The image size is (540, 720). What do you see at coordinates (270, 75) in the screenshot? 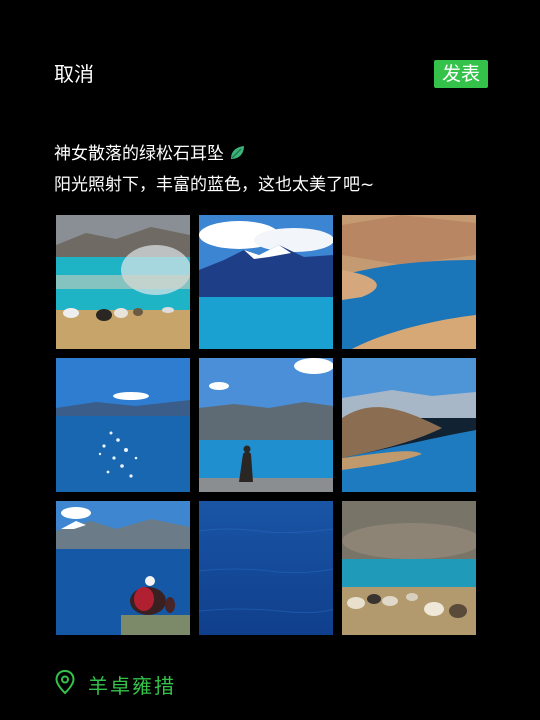
I see `top-bar: 取消 发表` at bounding box center [270, 75].